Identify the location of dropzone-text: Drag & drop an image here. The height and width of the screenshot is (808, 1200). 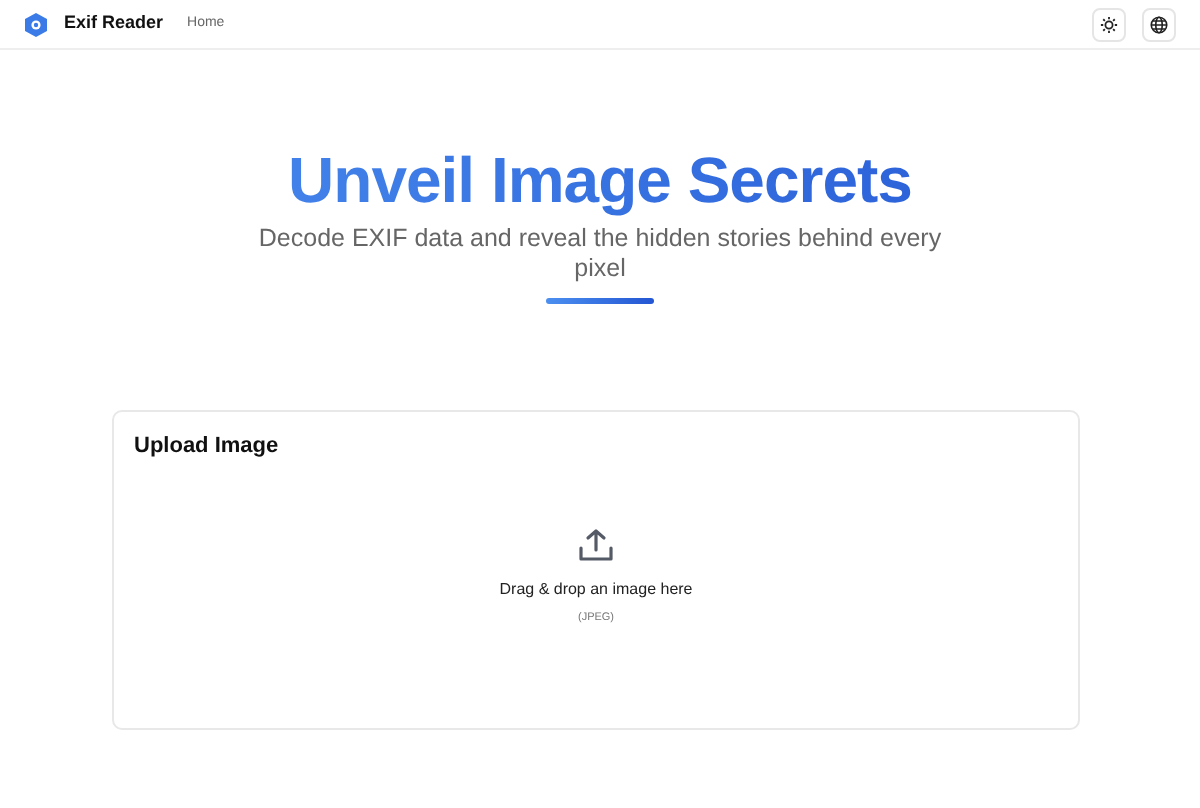
(596, 589).